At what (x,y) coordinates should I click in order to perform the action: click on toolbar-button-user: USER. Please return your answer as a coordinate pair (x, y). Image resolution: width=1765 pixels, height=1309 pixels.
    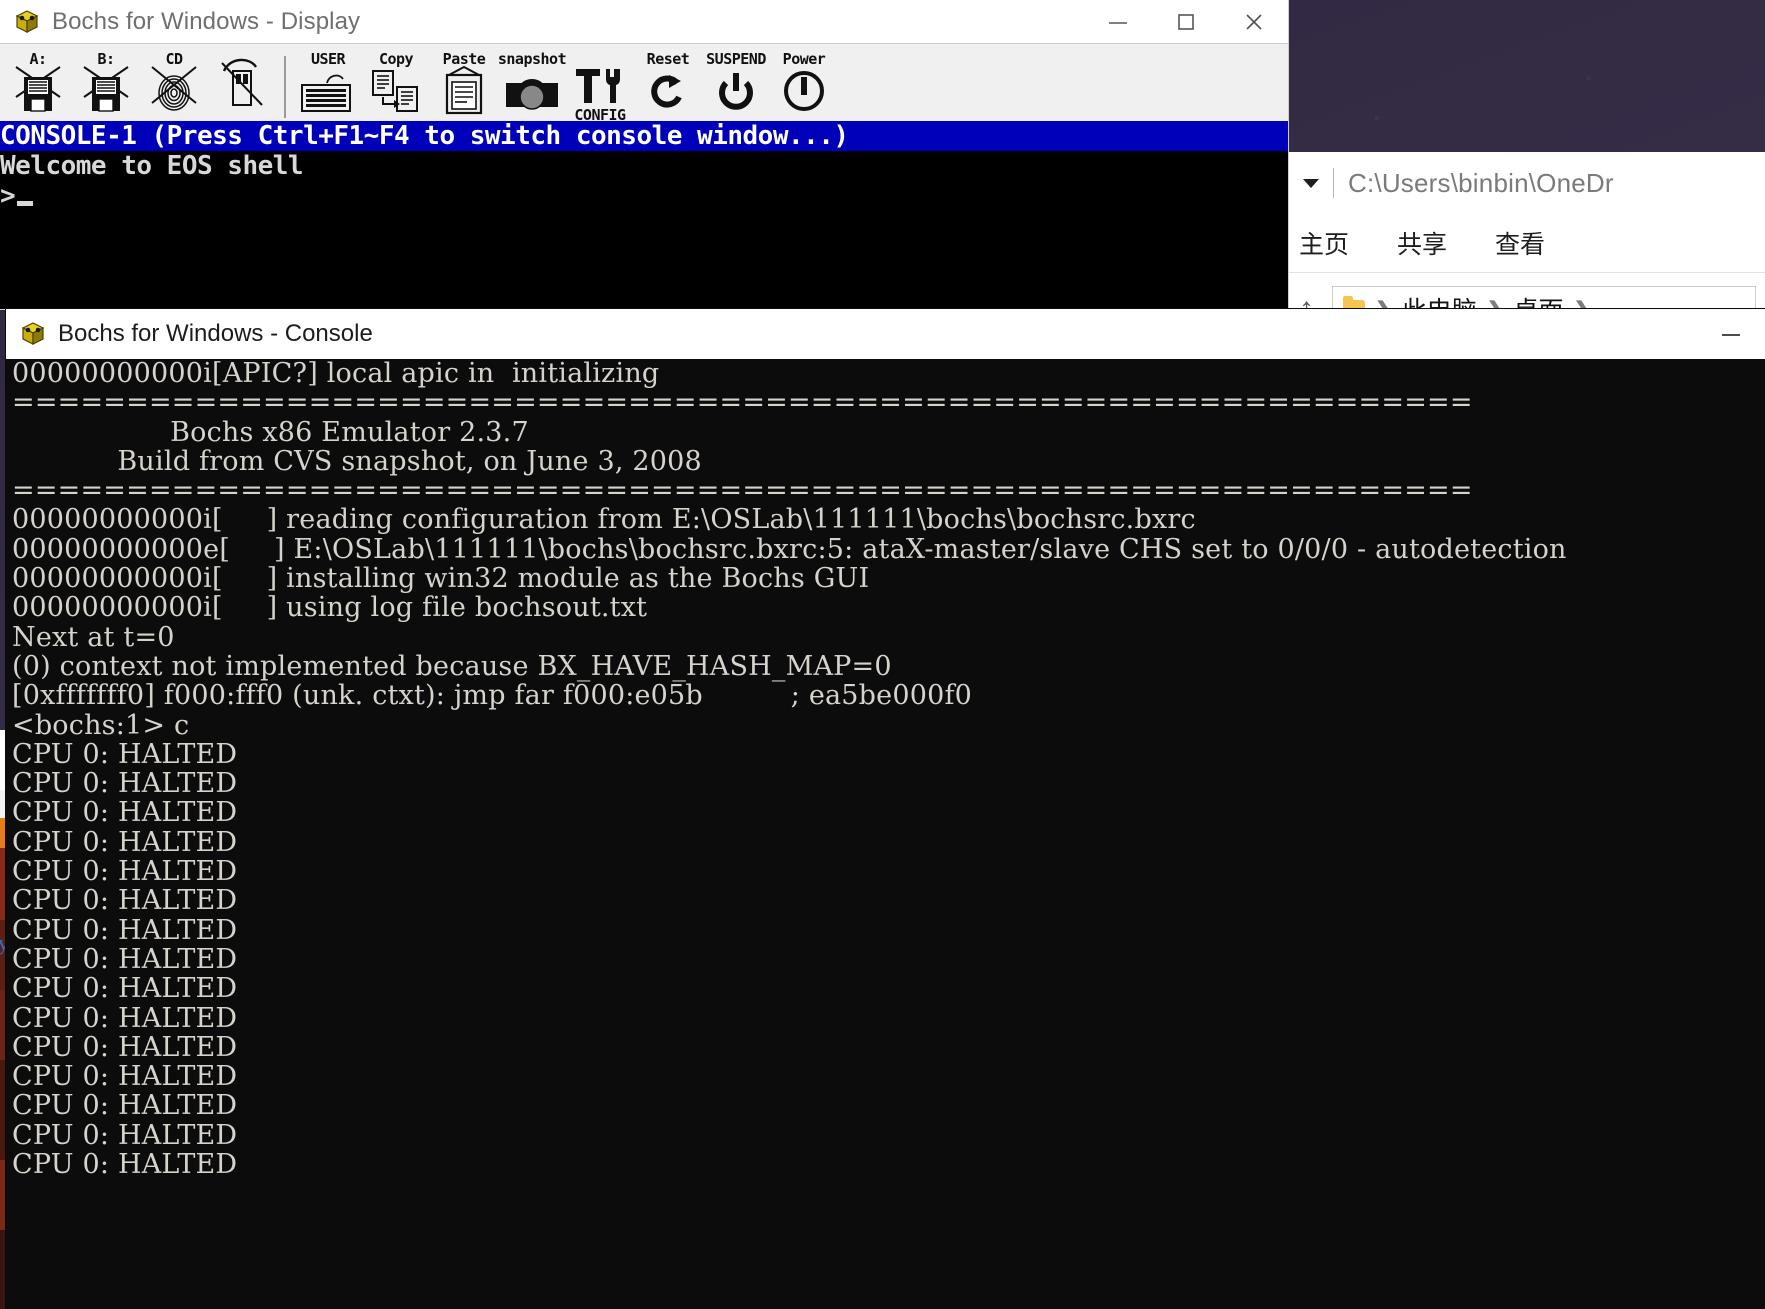
    Looking at the image, I should click on (328, 85).